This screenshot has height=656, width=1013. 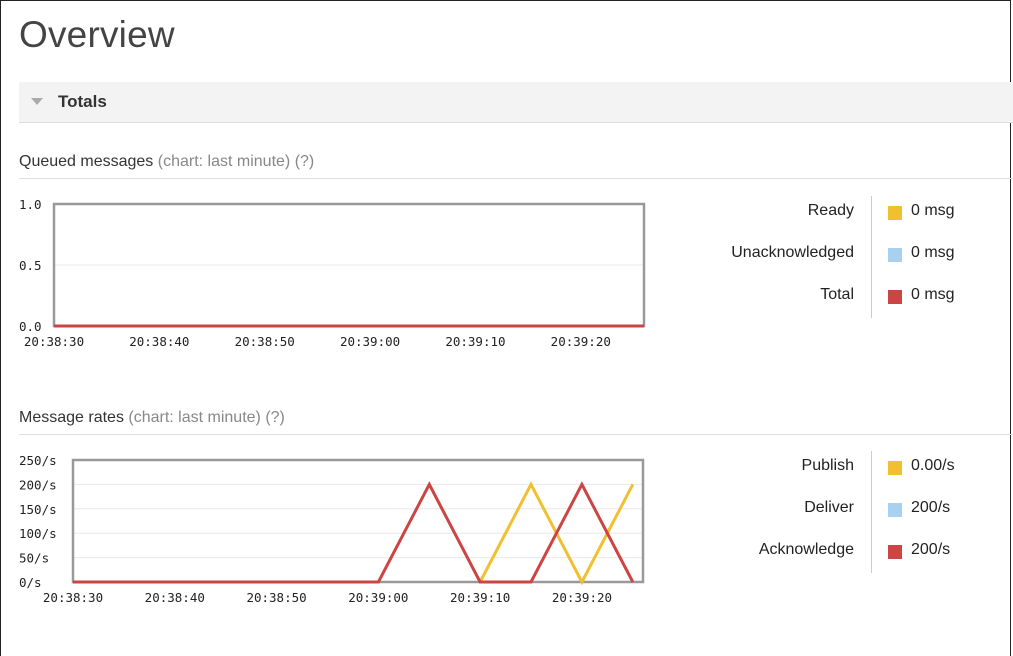 I want to click on rates-y-tick-label: 100/s, so click(x=38, y=533).